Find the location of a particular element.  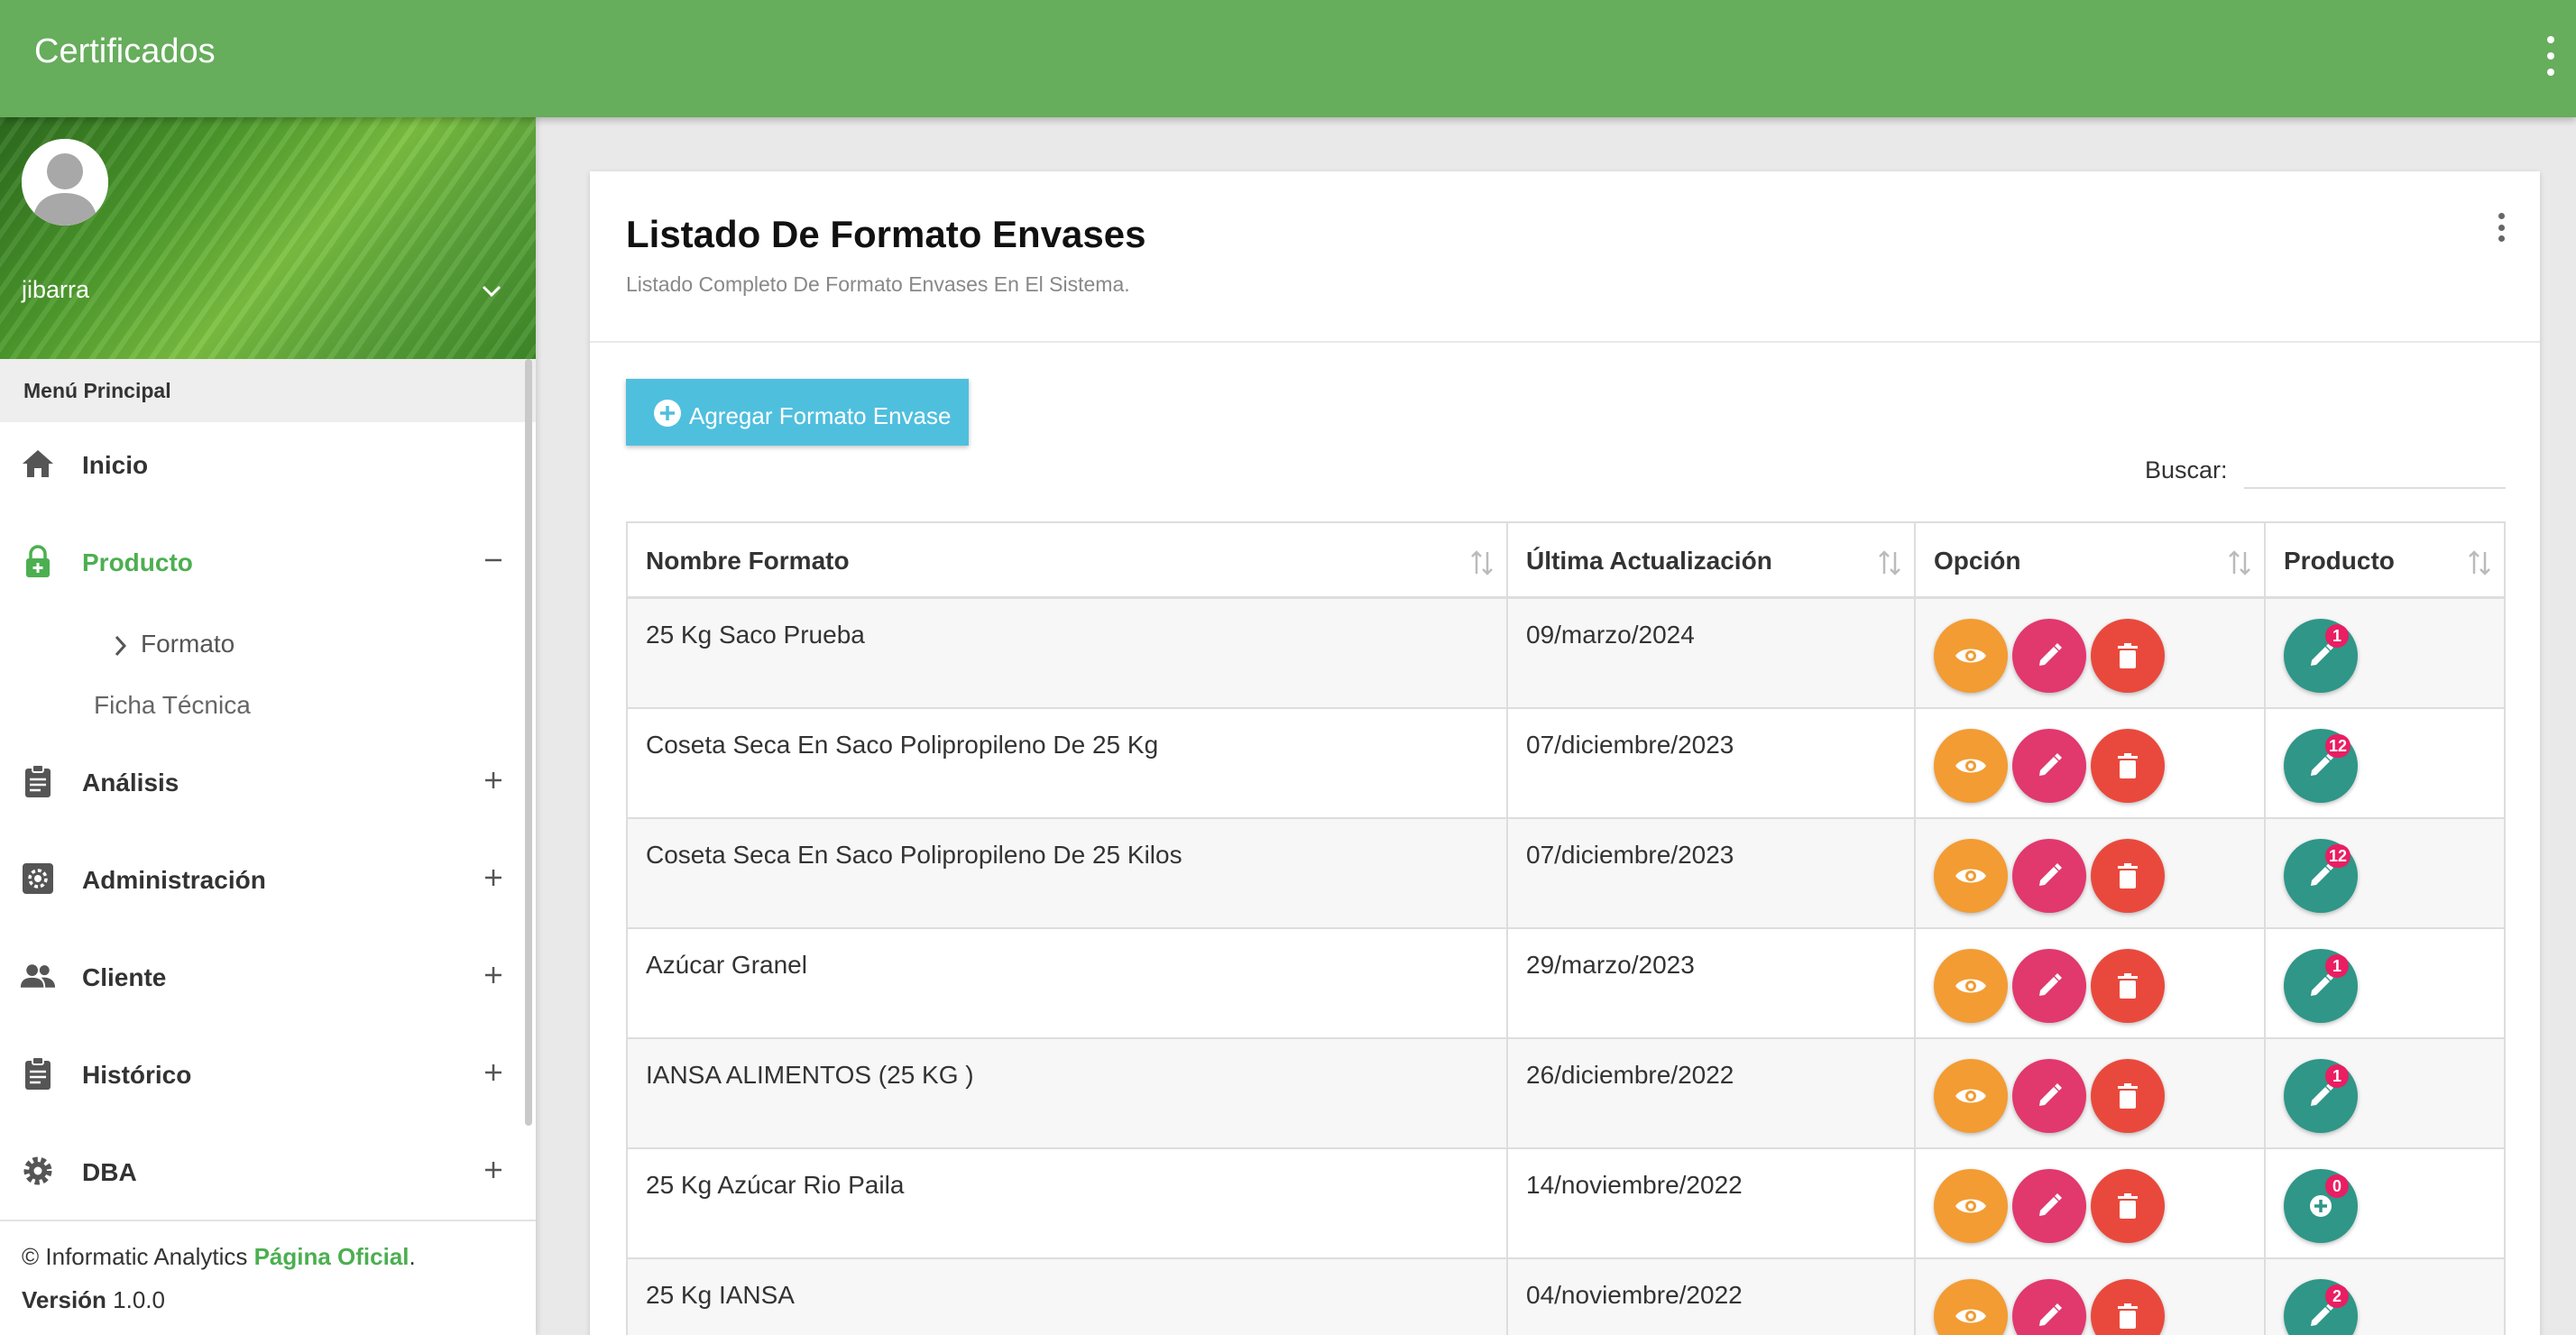

version-label: Versión is located at coordinates (64, 1299).